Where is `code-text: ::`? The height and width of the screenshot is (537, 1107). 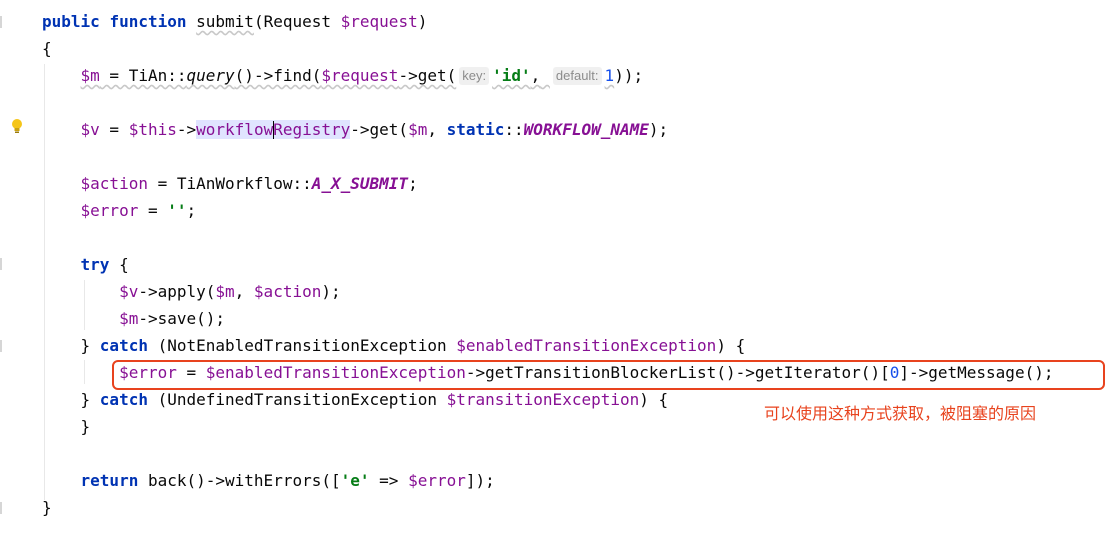 code-text: :: is located at coordinates (514, 129).